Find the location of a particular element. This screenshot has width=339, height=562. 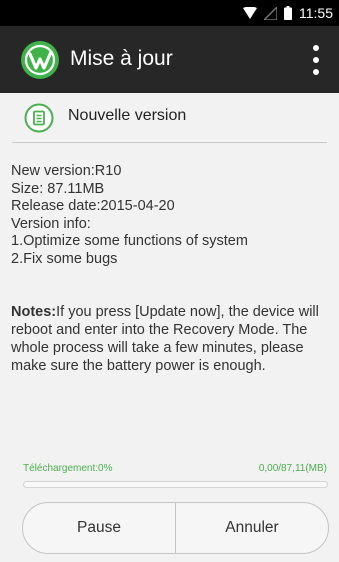

header-title: Nouvelle version is located at coordinates (127, 115).